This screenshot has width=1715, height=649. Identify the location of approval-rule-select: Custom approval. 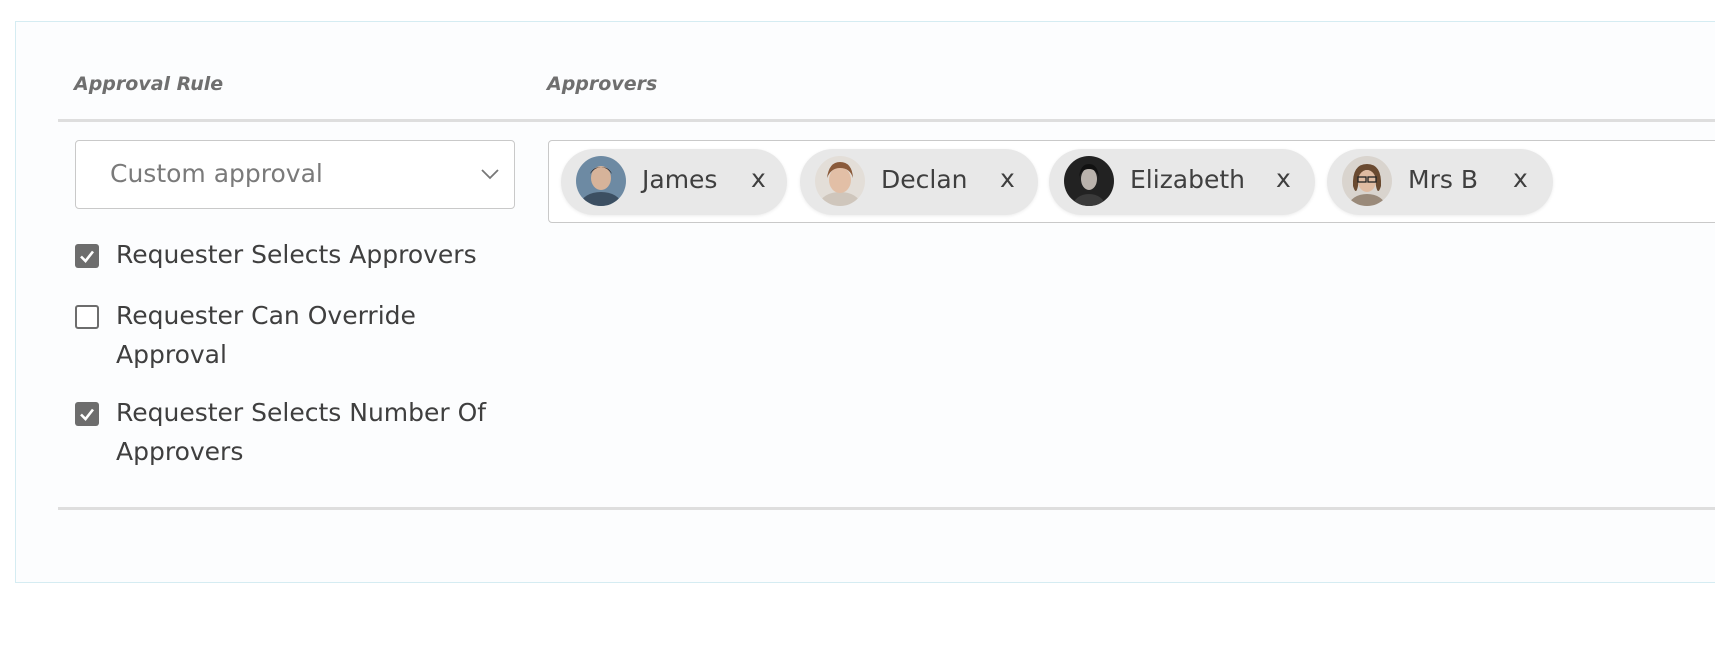
(295, 174).